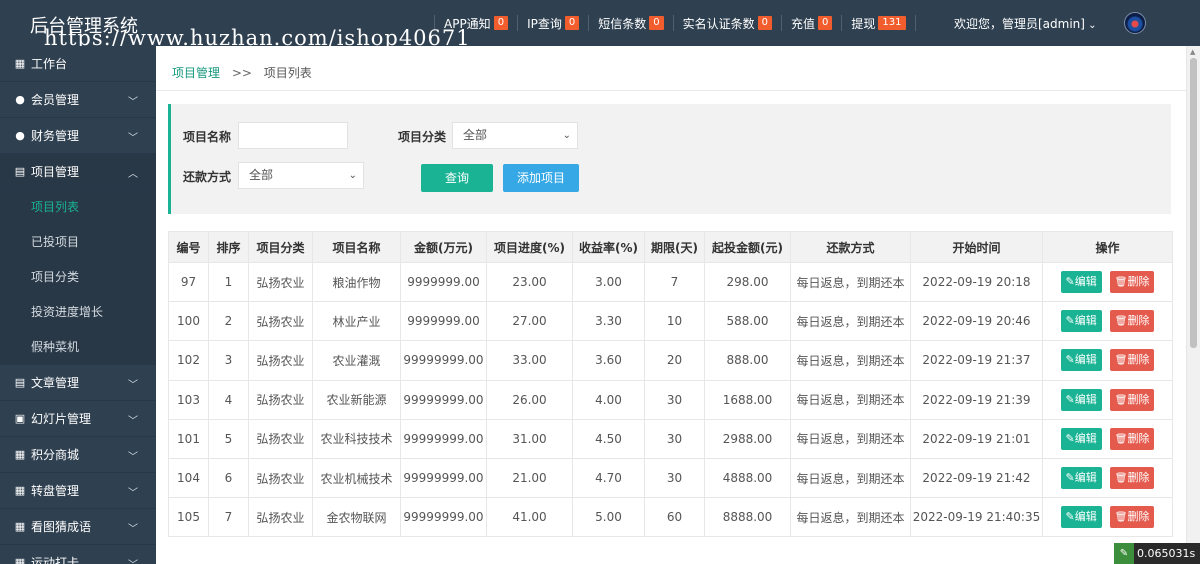 This screenshot has width=1200, height=564. I want to click on table-cell: 9999999.00, so click(443, 282).